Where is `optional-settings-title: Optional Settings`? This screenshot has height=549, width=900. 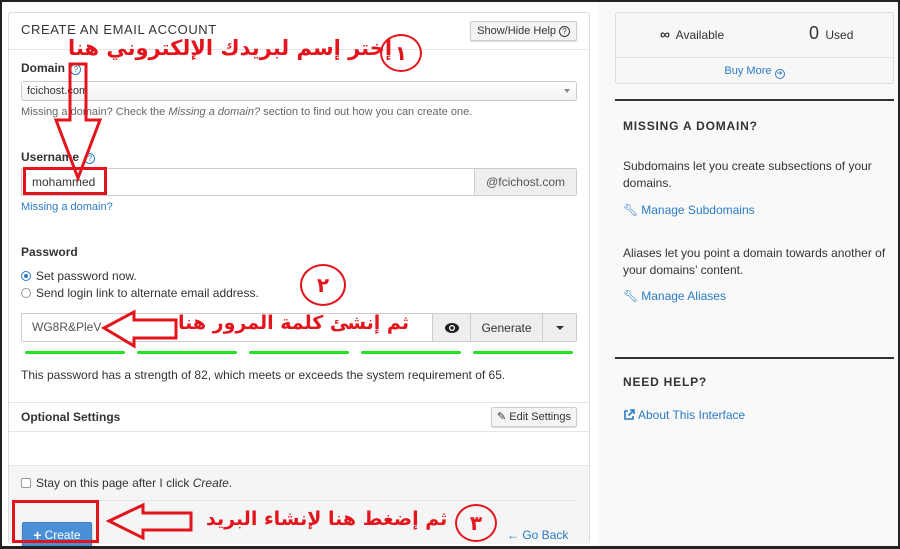
optional-settings-title: Optional Settings is located at coordinates (71, 417).